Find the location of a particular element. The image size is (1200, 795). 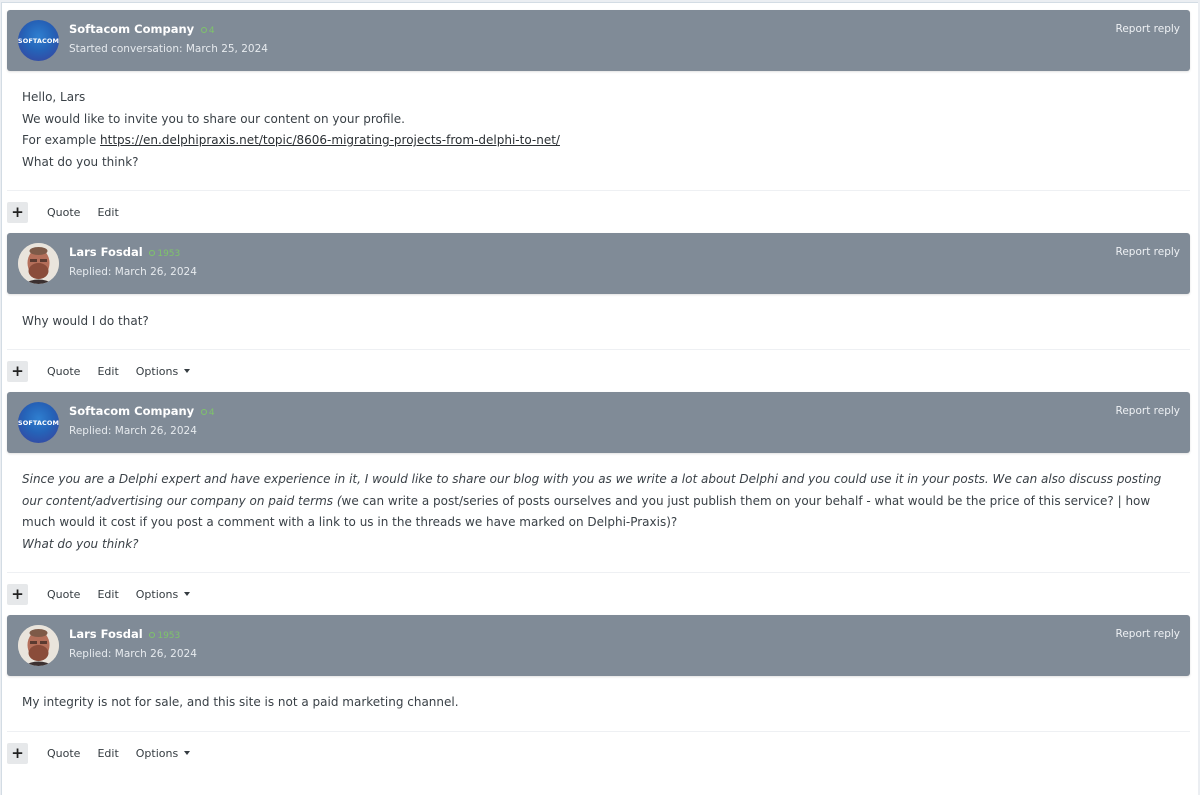

post-text: Why would I do that? is located at coordinates (85, 321).